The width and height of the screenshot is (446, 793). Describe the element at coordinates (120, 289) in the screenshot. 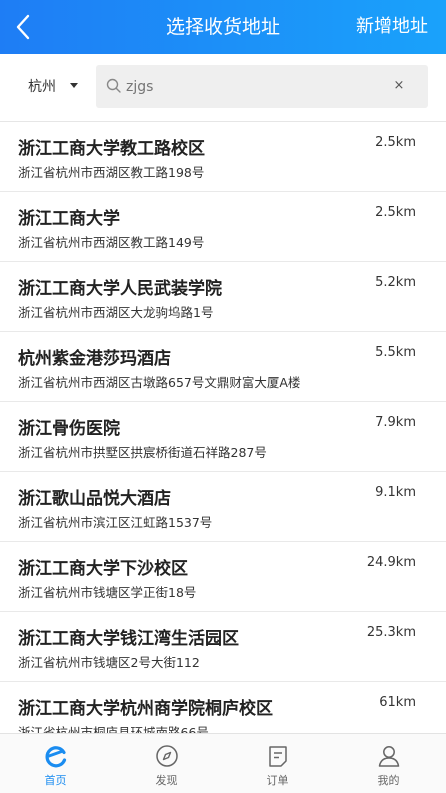

I see `address-name: 浙江工商大学人民武装学院` at that location.